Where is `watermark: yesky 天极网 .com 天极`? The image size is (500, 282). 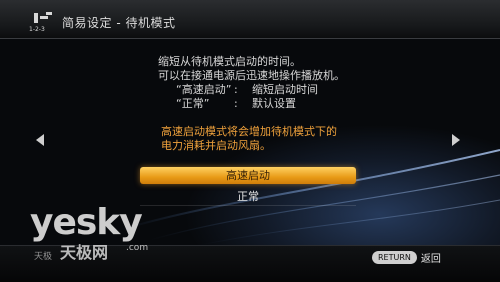
watermark: yesky 天极网 .com 天极 is located at coordinates (89, 232).